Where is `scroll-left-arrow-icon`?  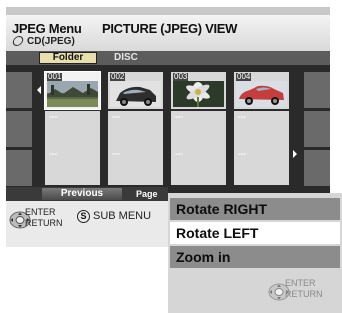
scroll-left-arrow-icon is located at coordinates (39, 90).